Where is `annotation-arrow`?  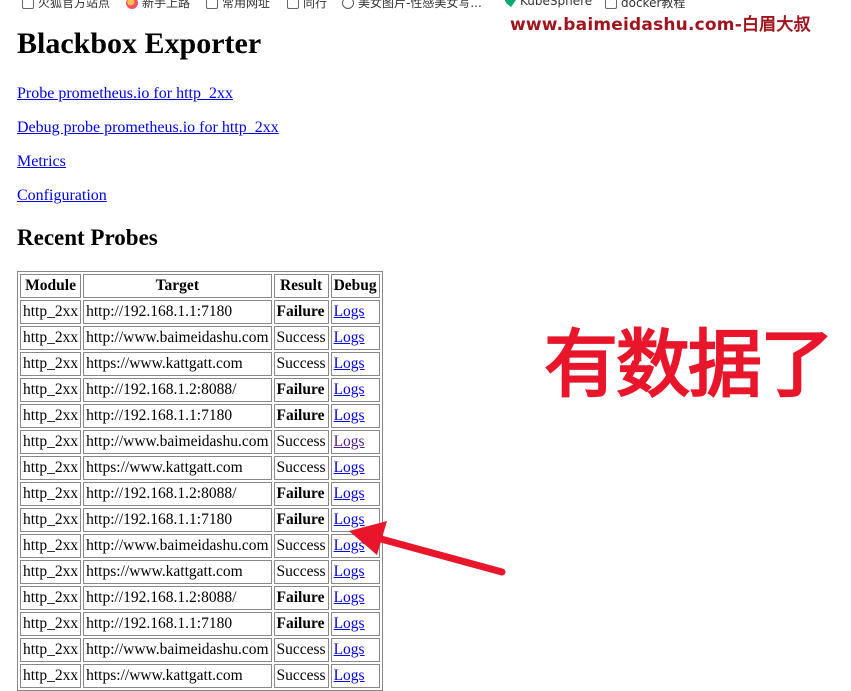 annotation-arrow is located at coordinates (427, 548).